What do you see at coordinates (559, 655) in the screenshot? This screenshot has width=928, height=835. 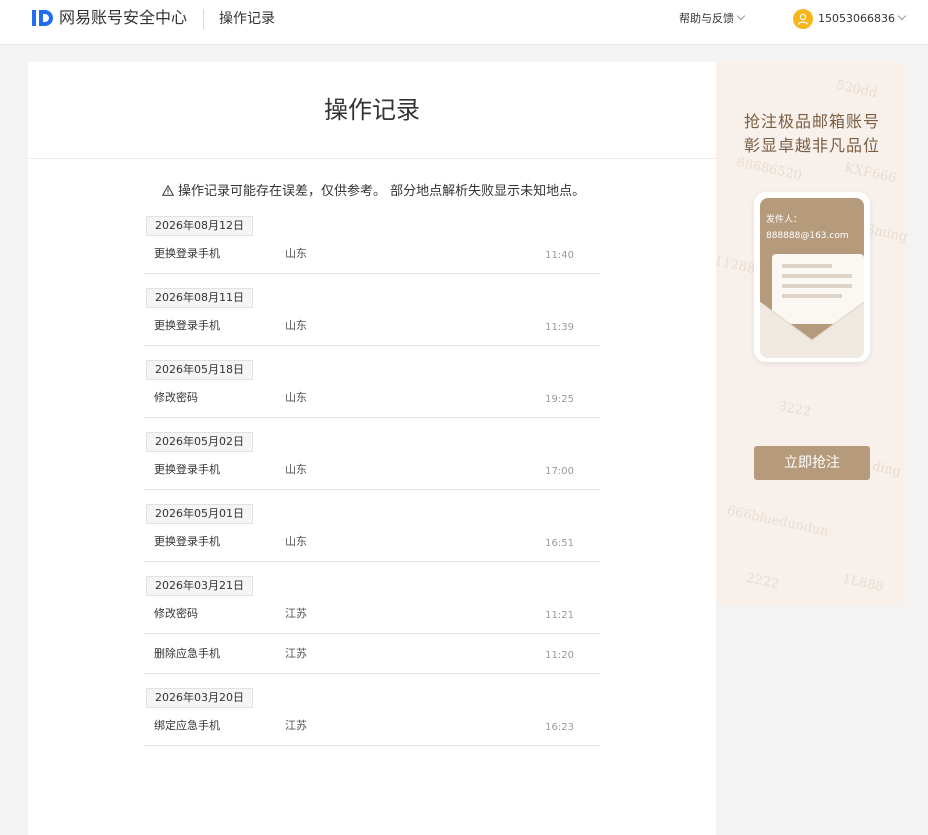 I see `record-time: 11:20` at bounding box center [559, 655].